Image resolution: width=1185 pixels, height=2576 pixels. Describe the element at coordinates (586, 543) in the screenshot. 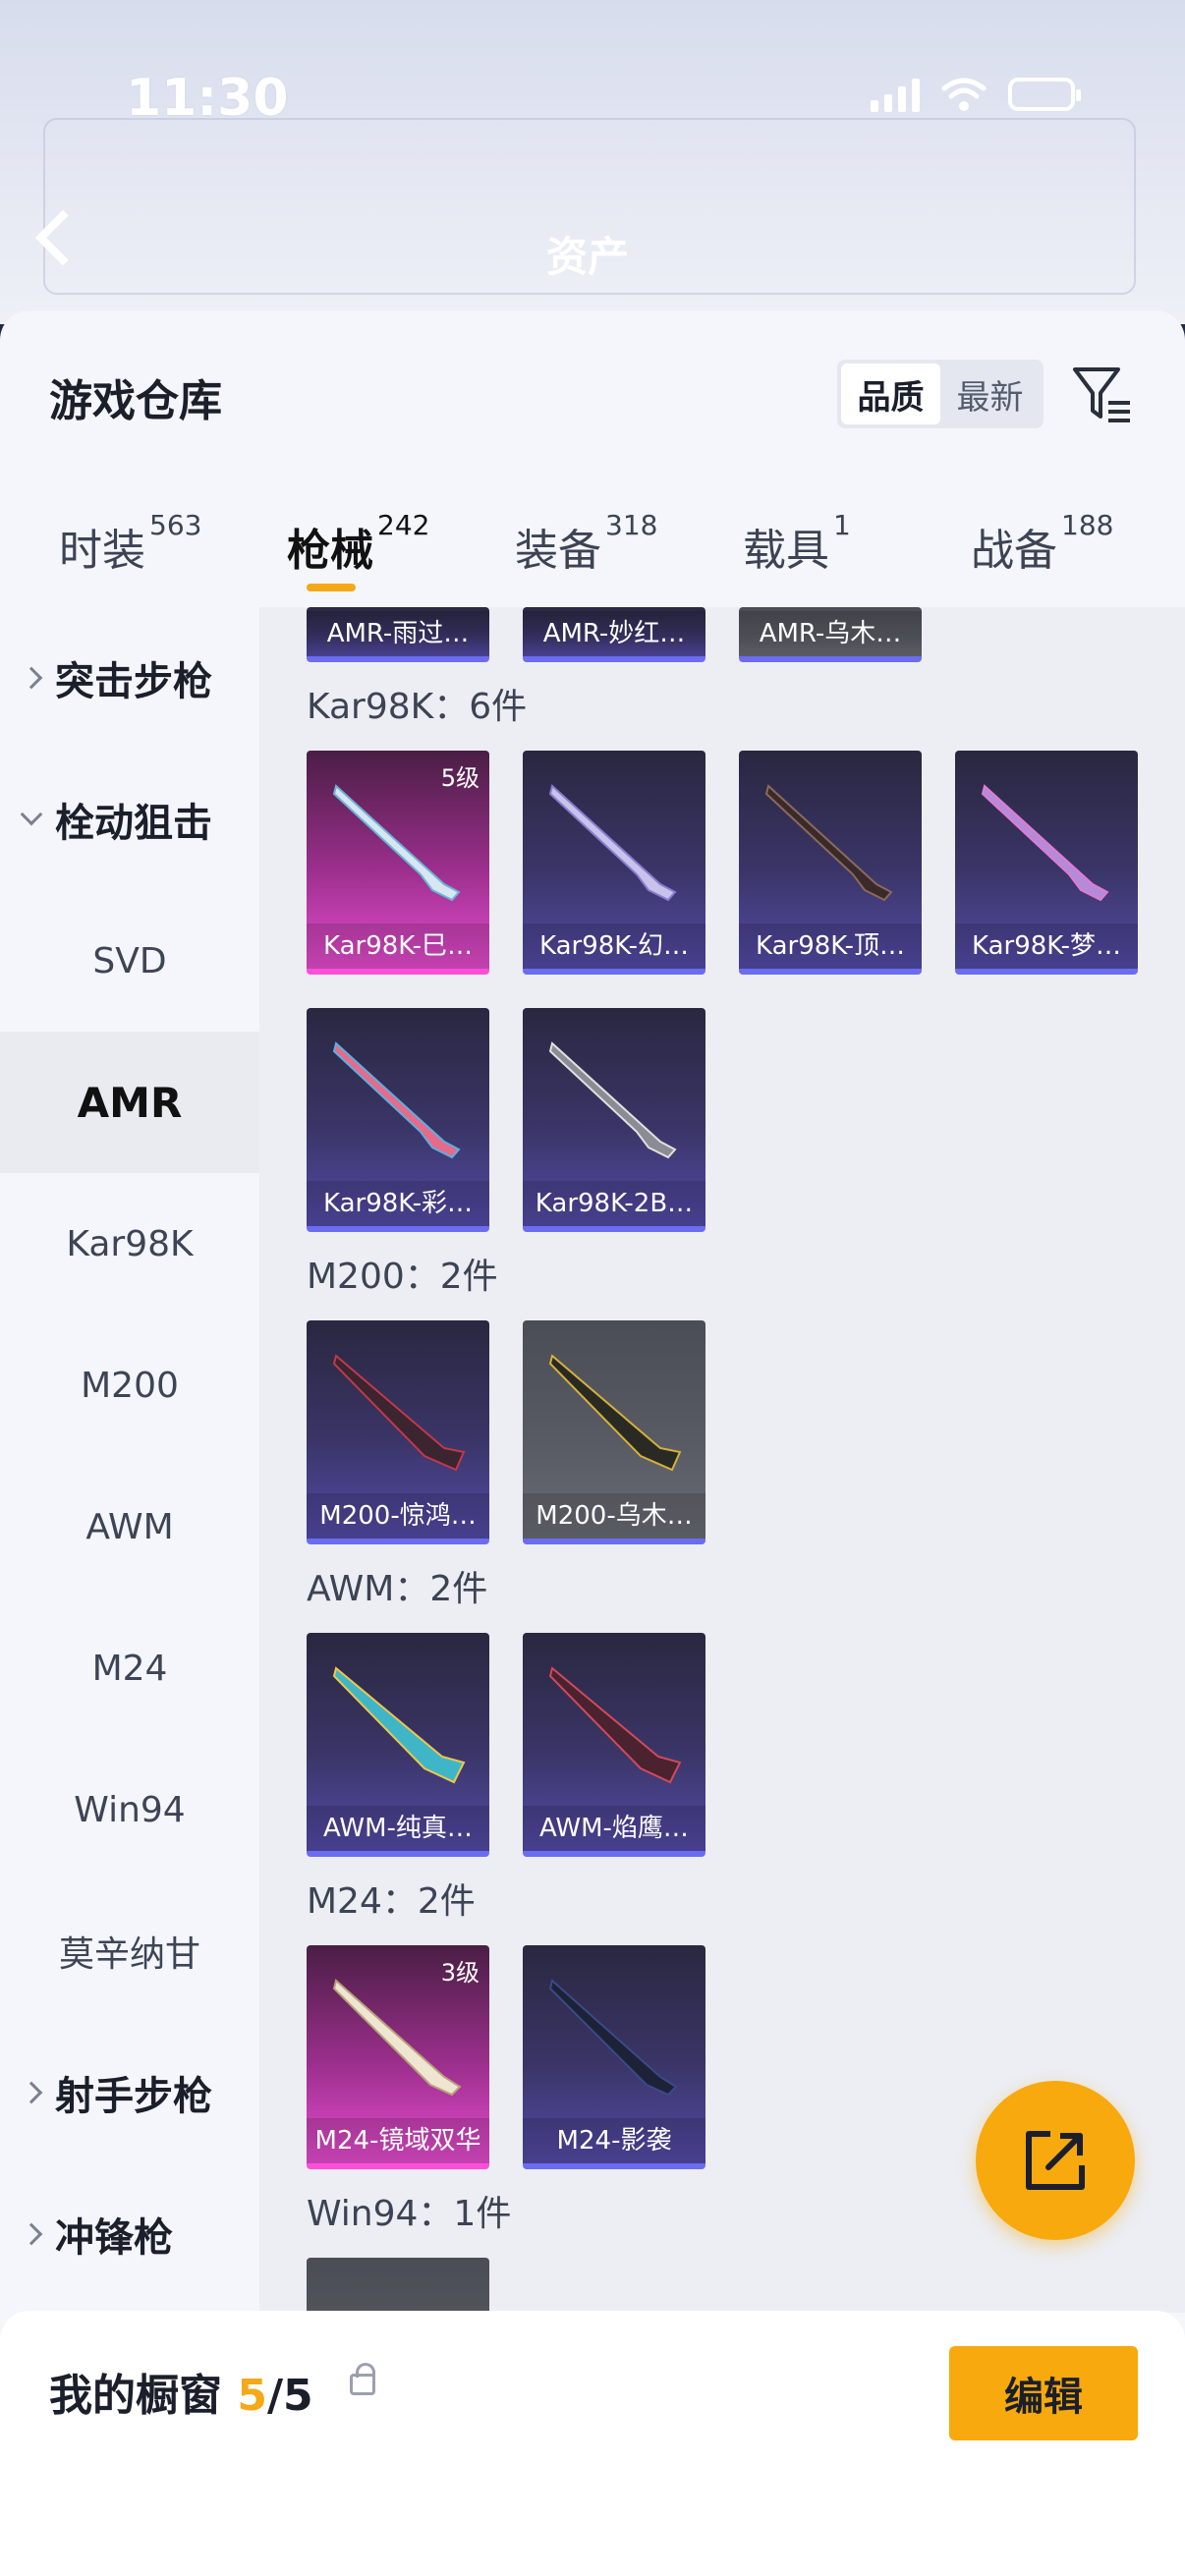

I see `tab-equipment: 装备318` at that location.